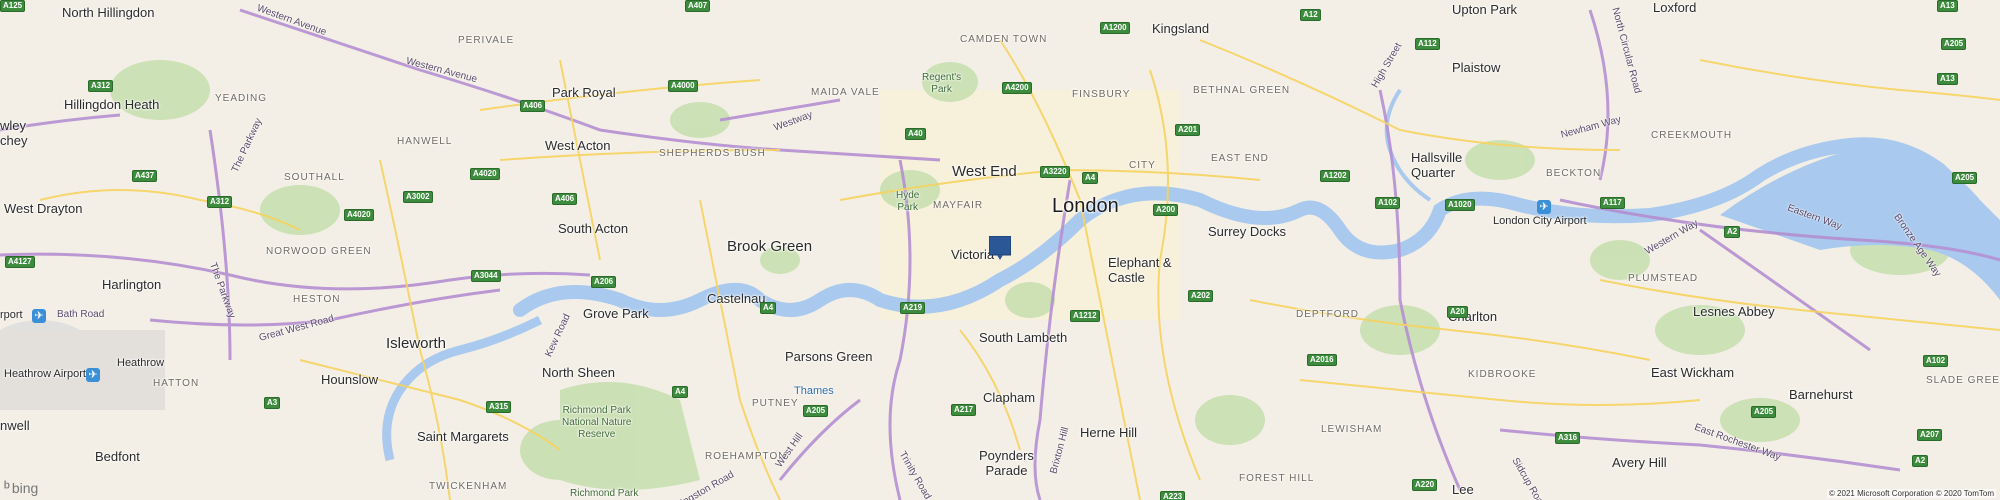 The width and height of the screenshot is (2000, 500). What do you see at coordinates (1247, 231) in the screenshot?
I see `place-surrey-docks: Surrey Docks` at bounding box center [1247, 231].